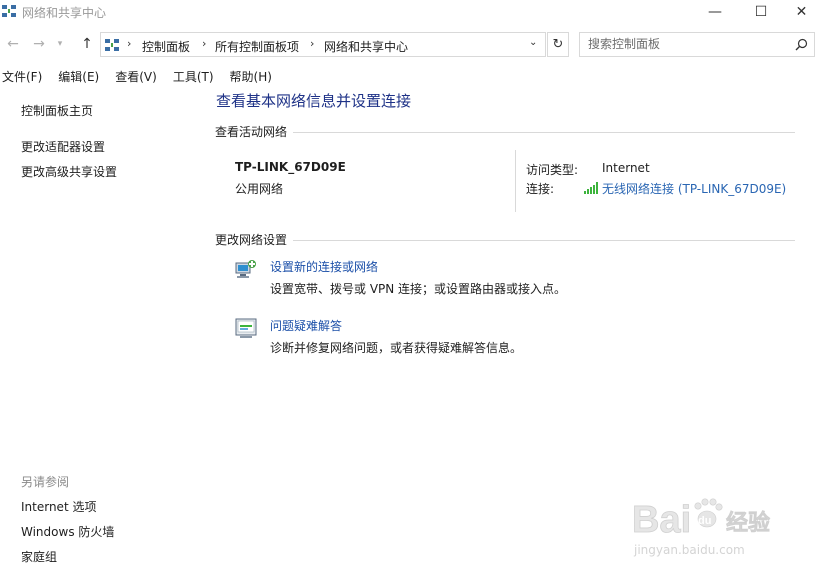  I want to click on sidebar-item-adapter-settings: 更改适配器设置, so click(63, 146).